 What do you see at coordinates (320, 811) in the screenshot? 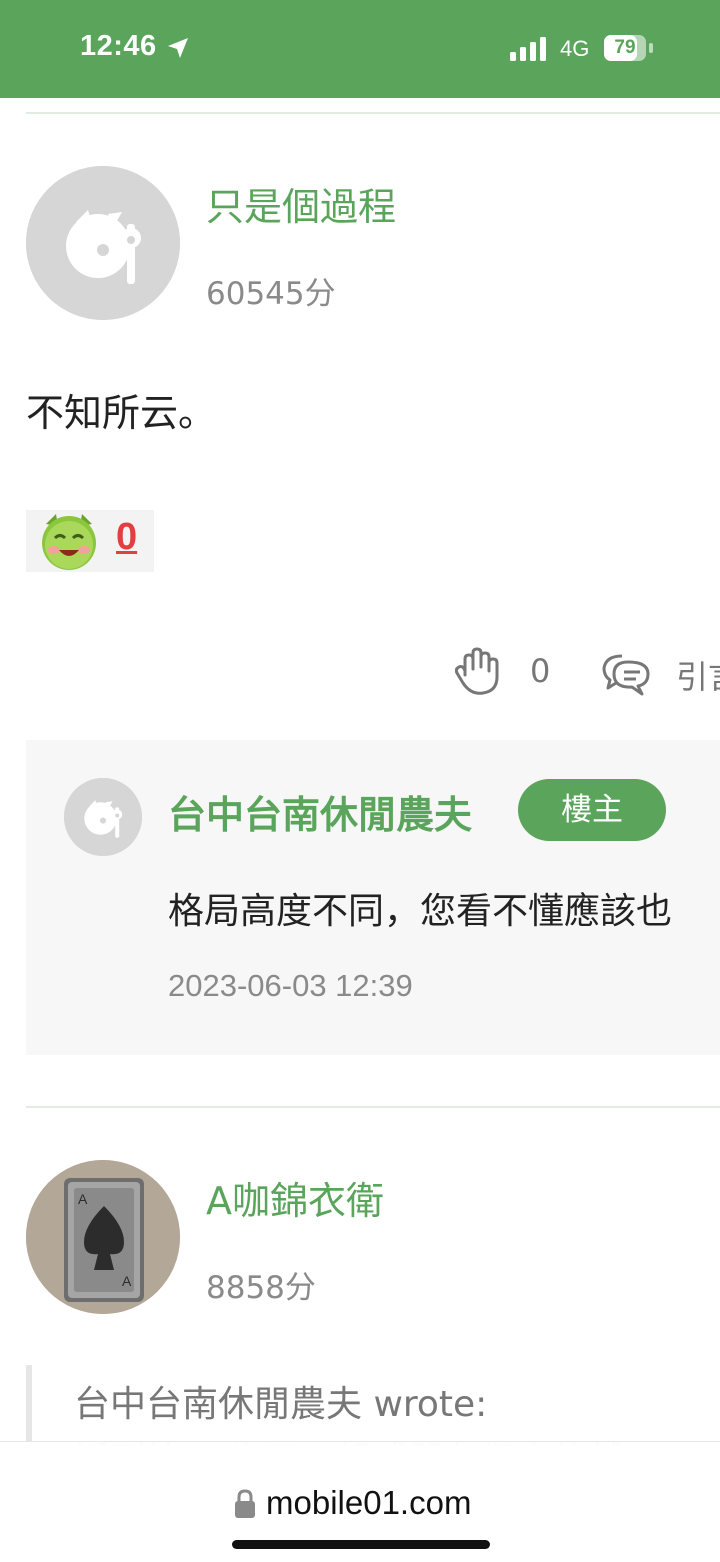
I see `reply-author-name: 台中台南休閒農夫` at bounding box center [320, 811].